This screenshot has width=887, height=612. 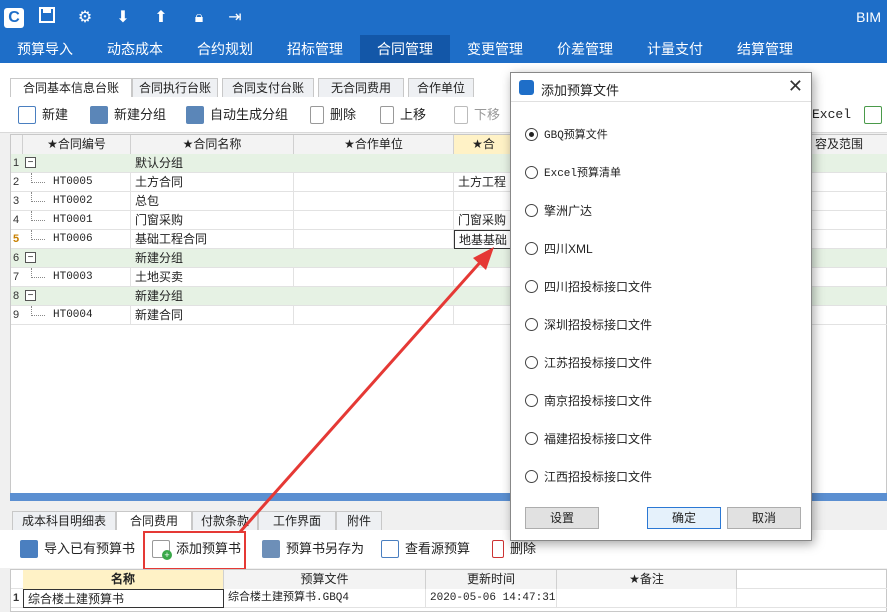 I want to click on bottom-tab: 附件, so click(x=359, y=520).